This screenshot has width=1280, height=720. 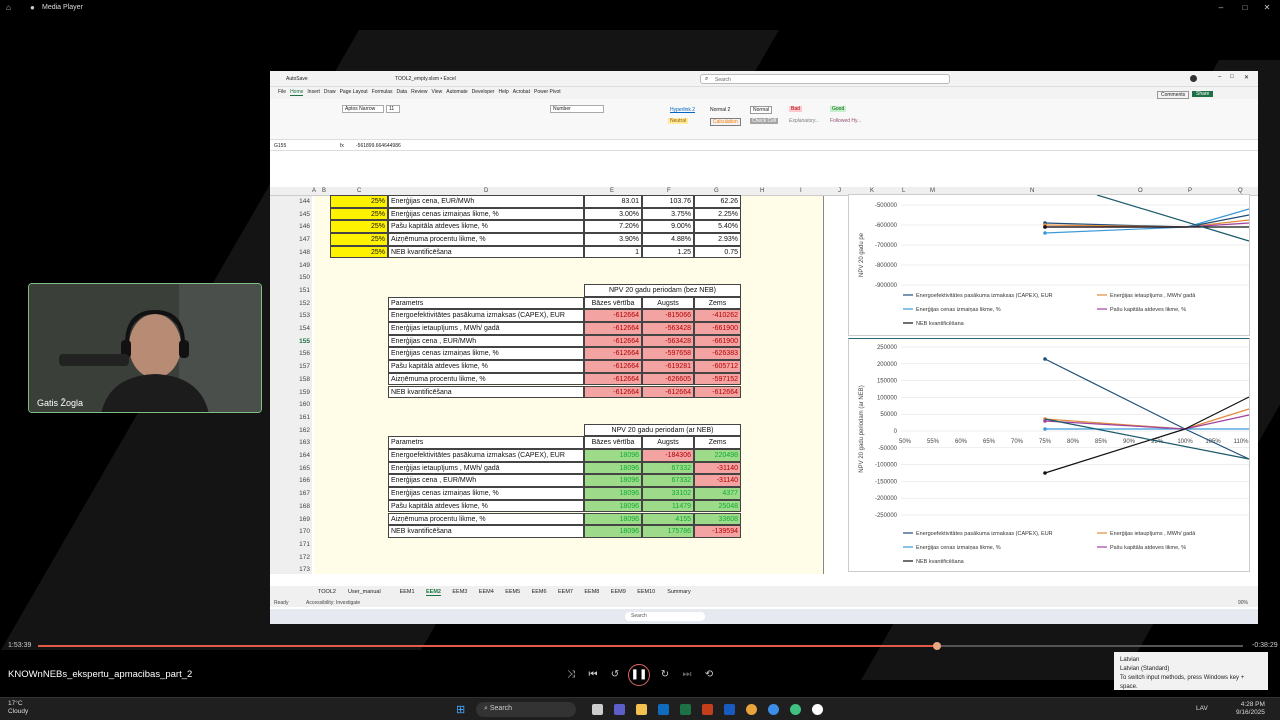 I want to click on number-format-select: Number, so click(x=577, y=109).